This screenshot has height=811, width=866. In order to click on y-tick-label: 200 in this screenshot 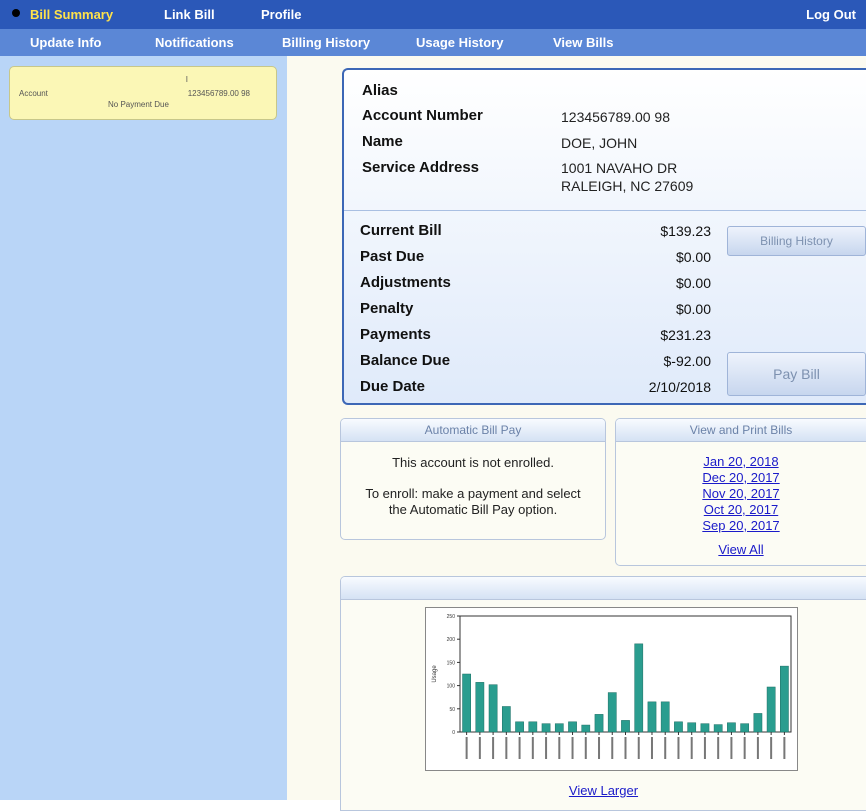, I will do `click(451, 640)`.